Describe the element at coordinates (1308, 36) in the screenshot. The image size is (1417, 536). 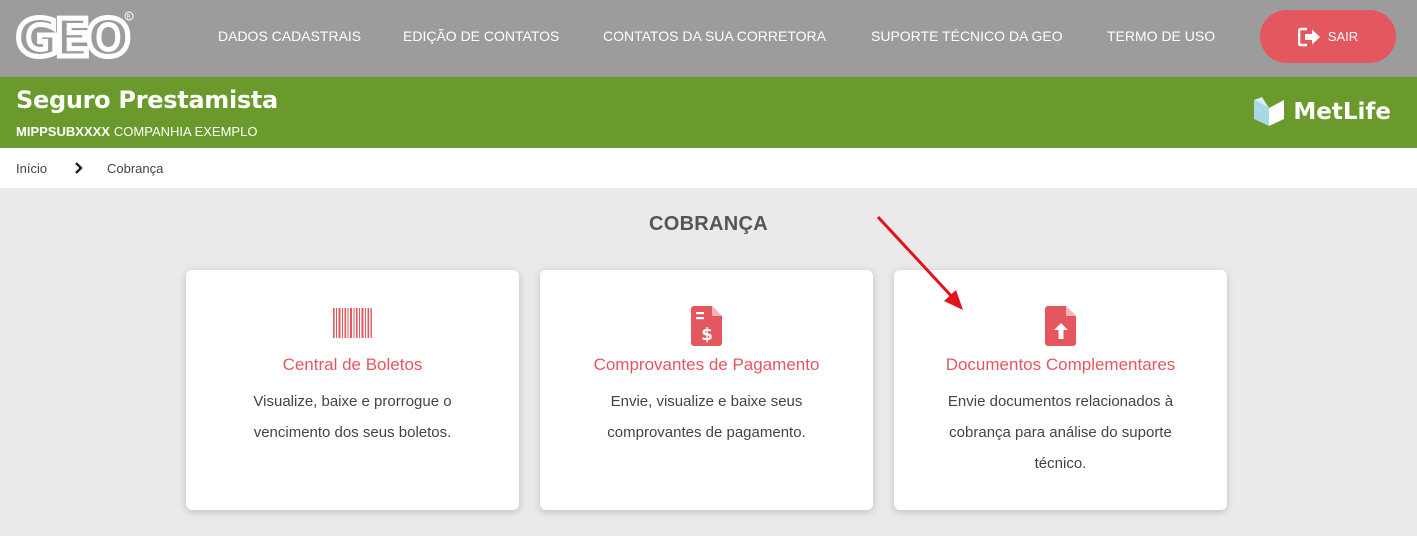
I see `sign-out-icon` at that location.